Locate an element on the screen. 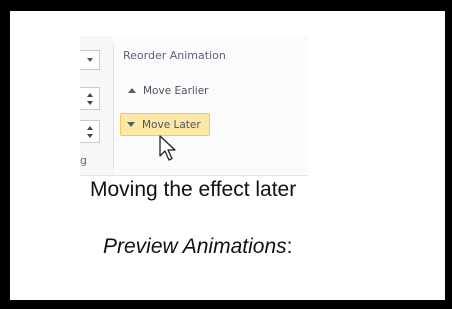  delay-spinner is located at coordinates (90, 131).